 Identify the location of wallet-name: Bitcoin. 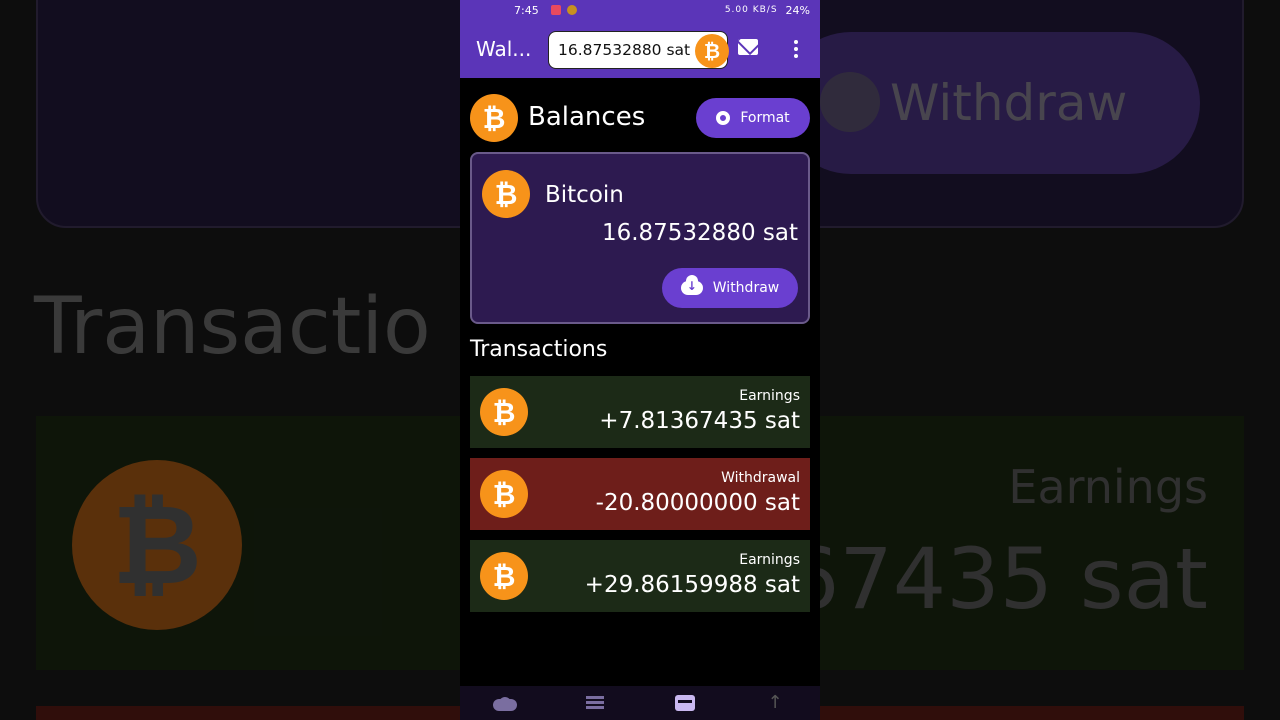
(584, 195).